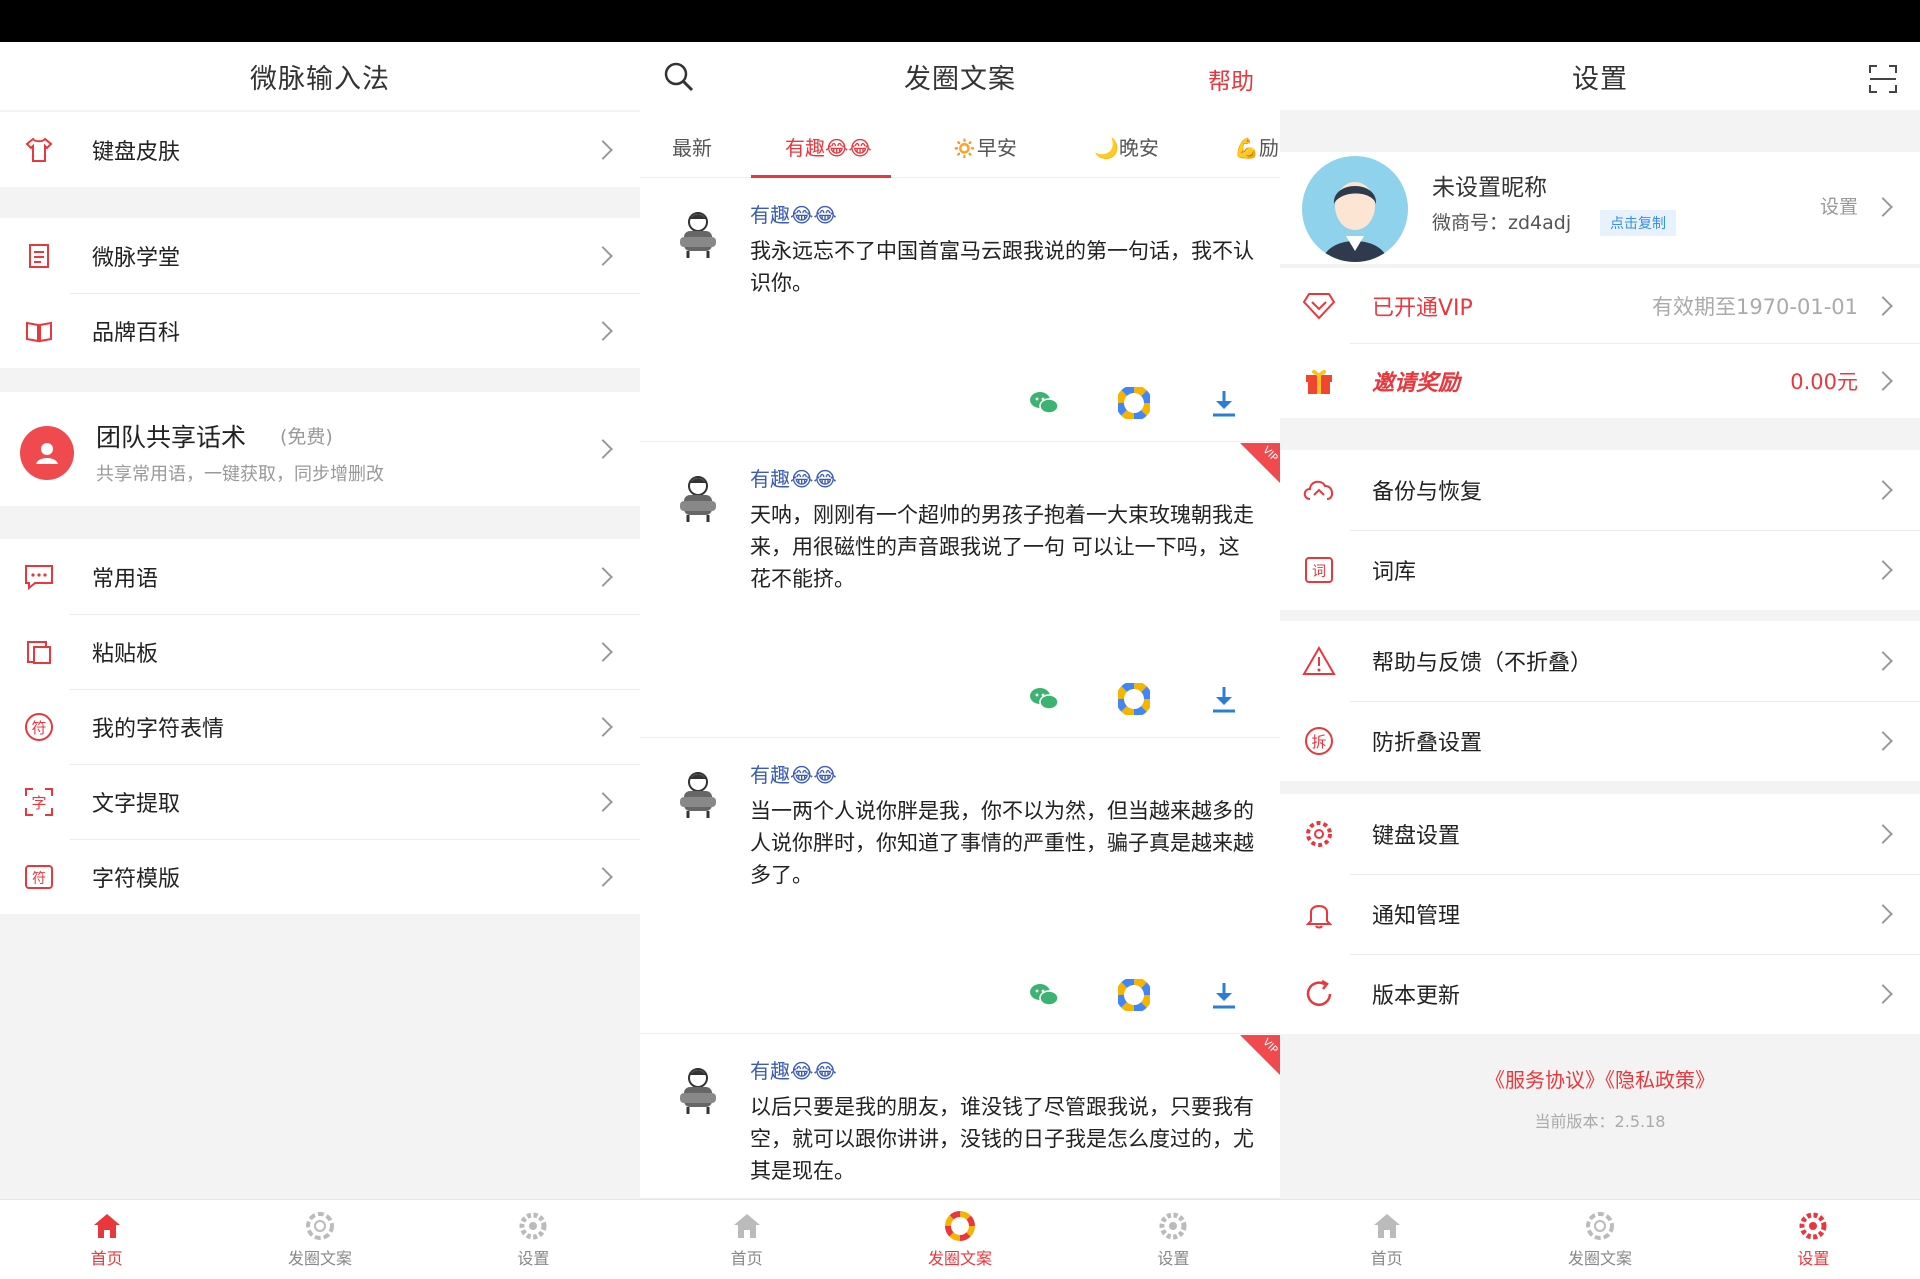  What do you see at coordinates (1600, 1121) in the screenshot?
I see `version-text: 当前版本：2.5.18` at bounding box center [1600, 1121].